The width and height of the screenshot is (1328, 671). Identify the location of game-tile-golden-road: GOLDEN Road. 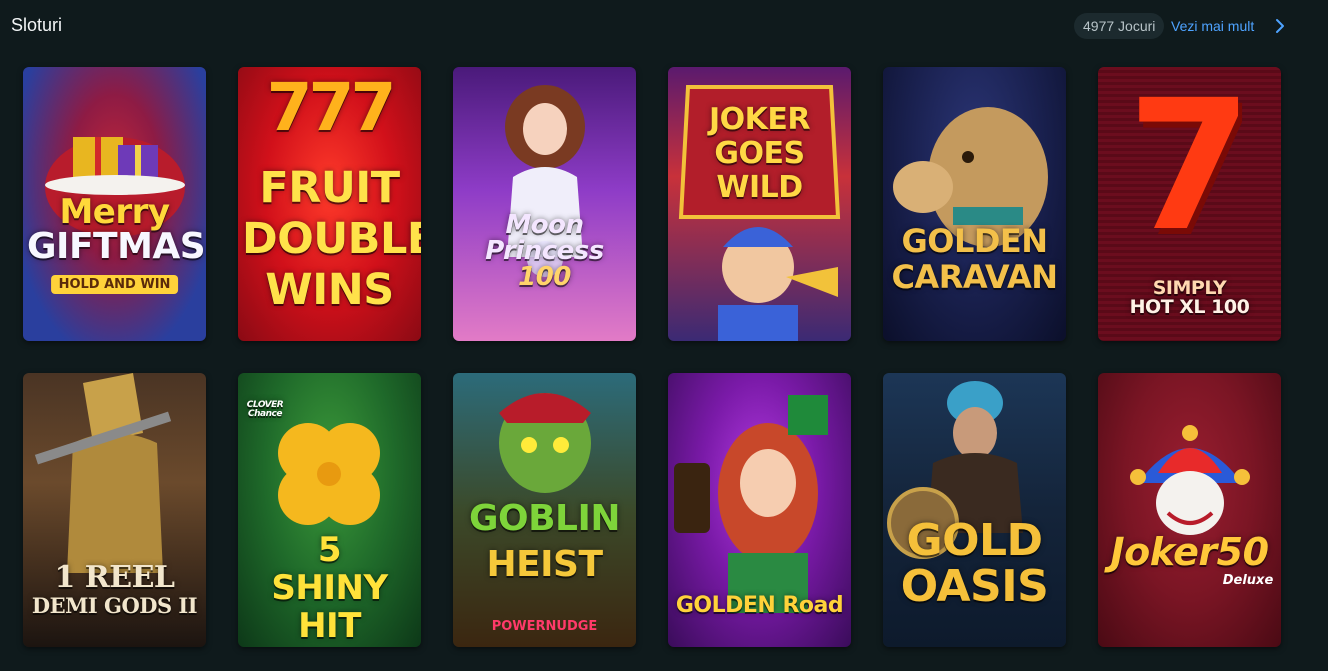
(759, 510).